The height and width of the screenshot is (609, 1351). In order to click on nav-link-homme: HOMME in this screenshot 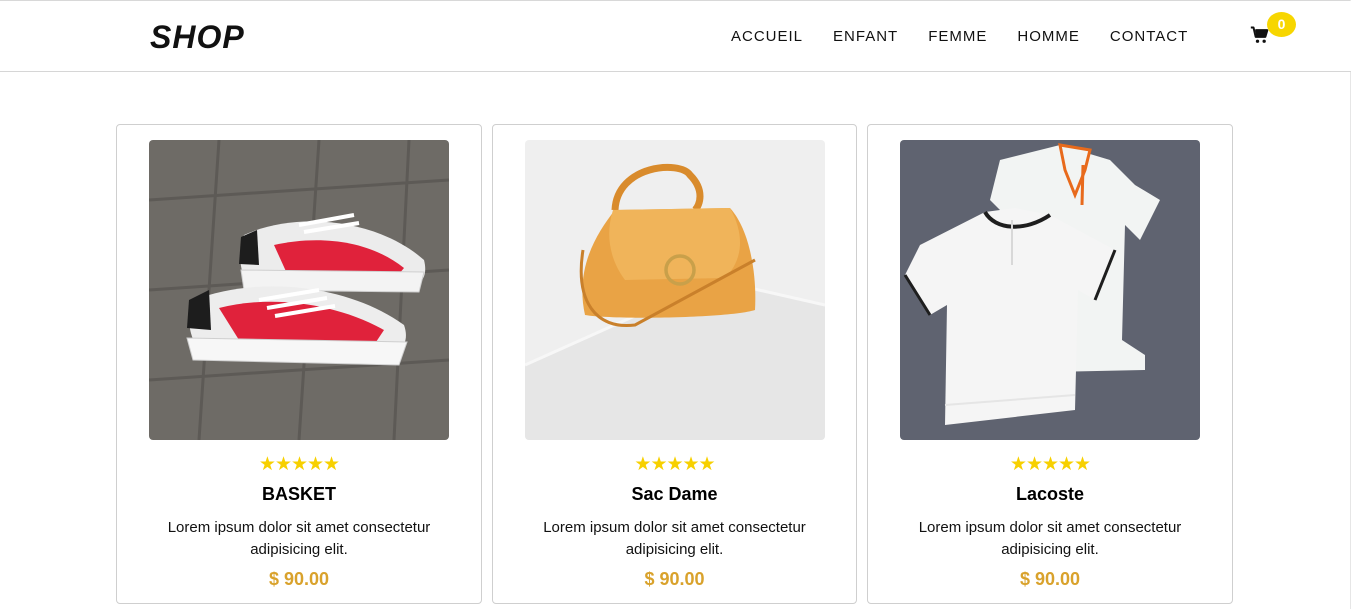, I will do `click(1048, 36)`.